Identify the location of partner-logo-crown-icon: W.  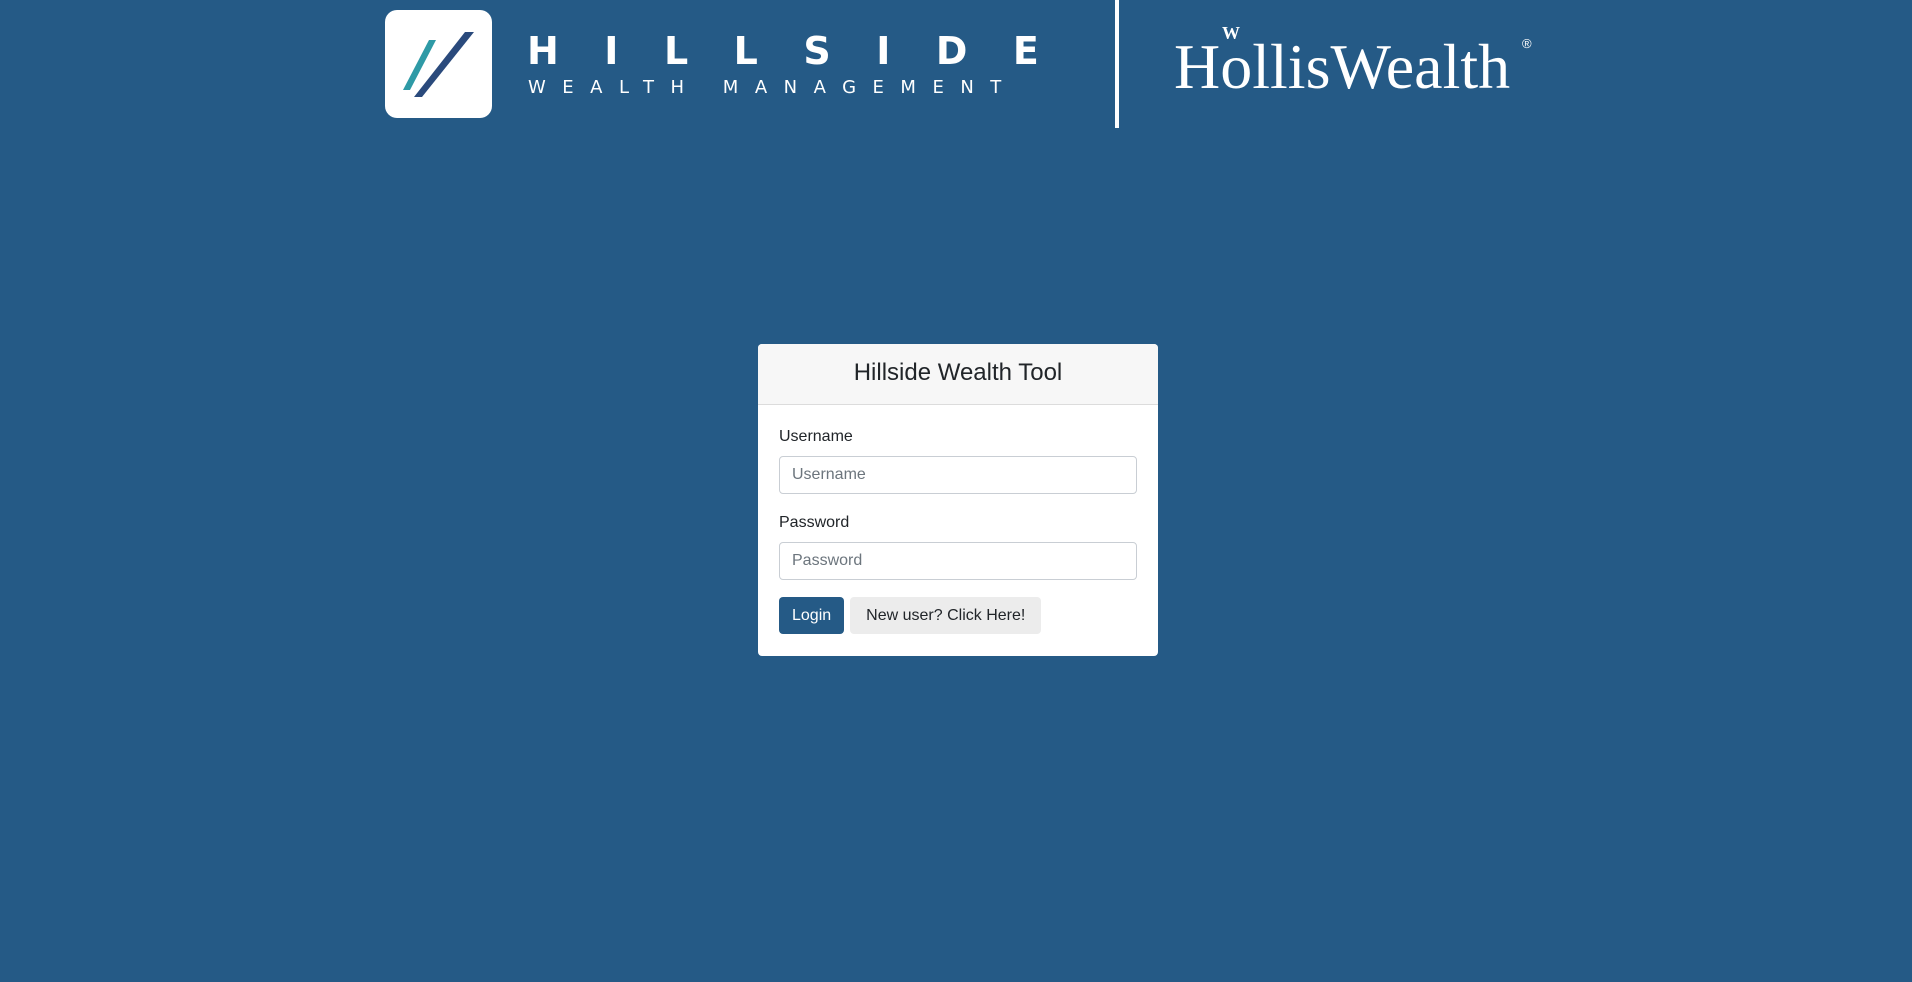
(1231, 33).